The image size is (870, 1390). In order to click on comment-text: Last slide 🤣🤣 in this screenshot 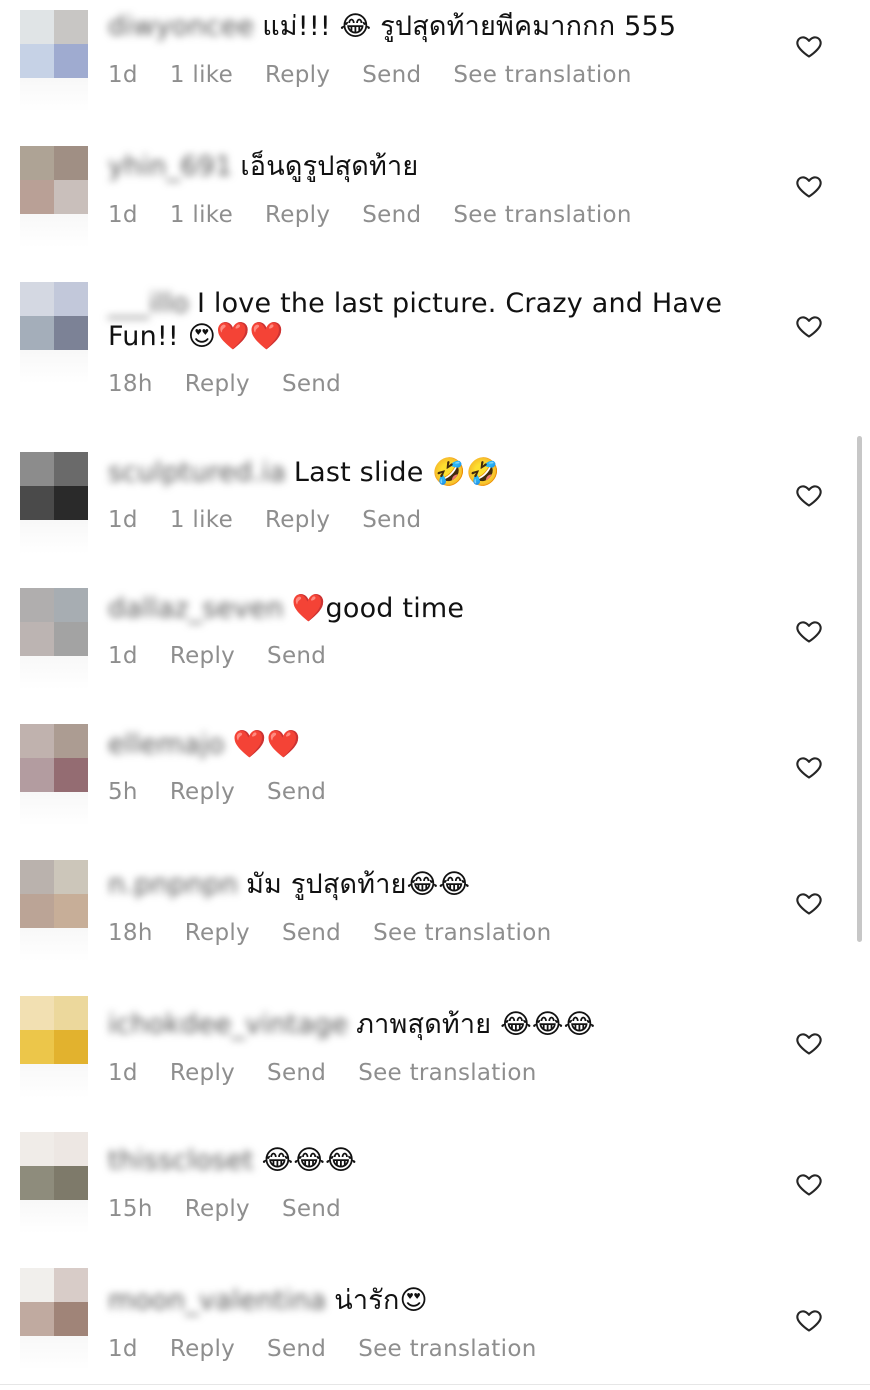, I will do `click(396, 472)`.